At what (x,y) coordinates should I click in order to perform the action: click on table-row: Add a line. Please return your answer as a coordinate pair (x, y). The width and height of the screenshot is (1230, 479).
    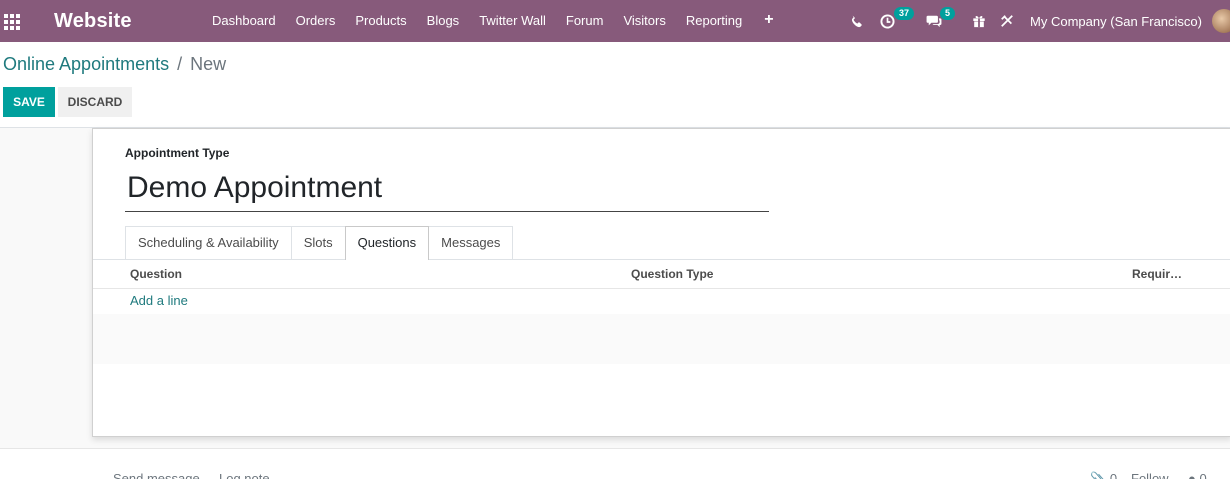
    Looking at the image, I should click on (661, 301).